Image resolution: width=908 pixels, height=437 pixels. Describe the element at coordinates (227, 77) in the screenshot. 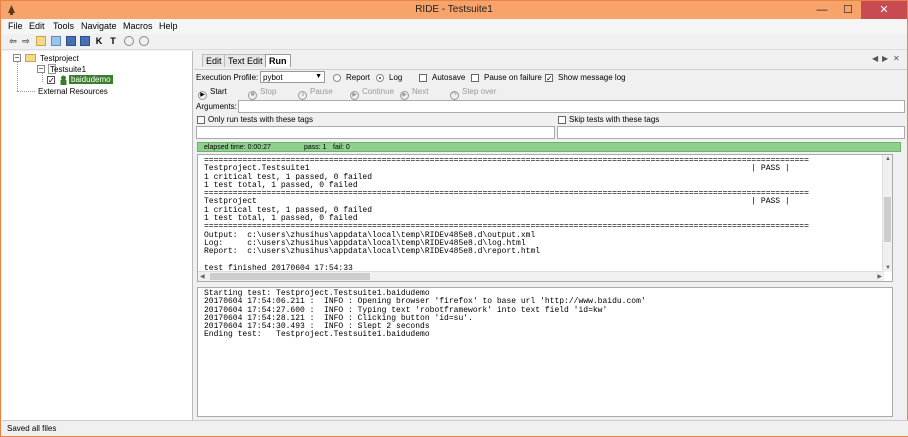

I see `execution-profile-label: Execution Profile:` at that location.